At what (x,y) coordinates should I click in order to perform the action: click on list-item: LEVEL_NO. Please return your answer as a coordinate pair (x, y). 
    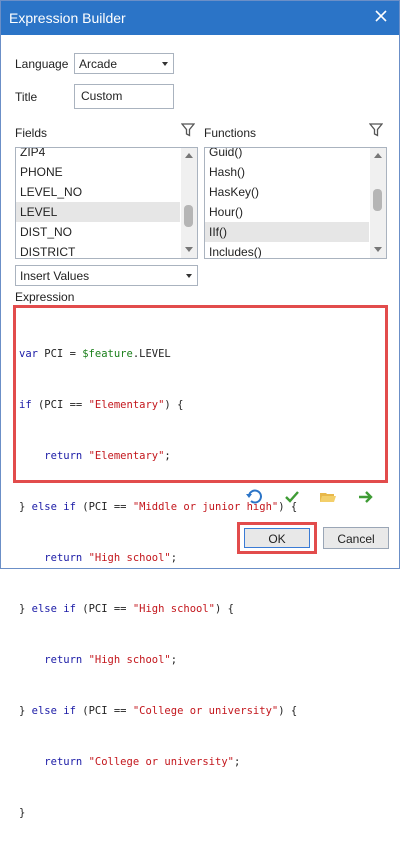
    Looking at the image, I should click on (98, 192).